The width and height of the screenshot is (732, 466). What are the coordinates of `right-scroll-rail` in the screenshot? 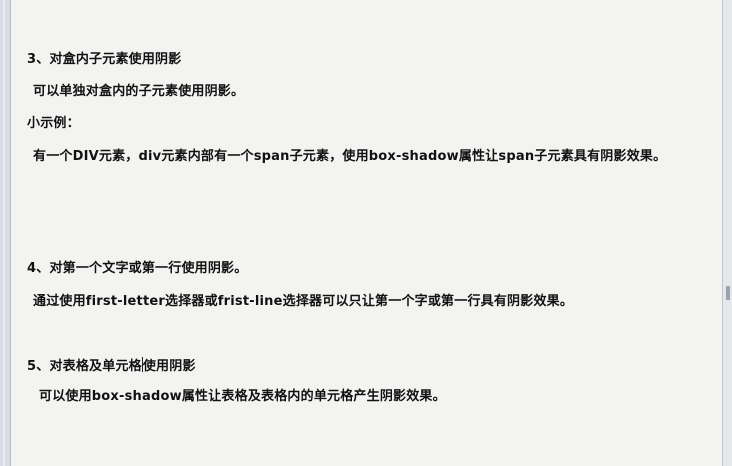 It's located at (727, 233).